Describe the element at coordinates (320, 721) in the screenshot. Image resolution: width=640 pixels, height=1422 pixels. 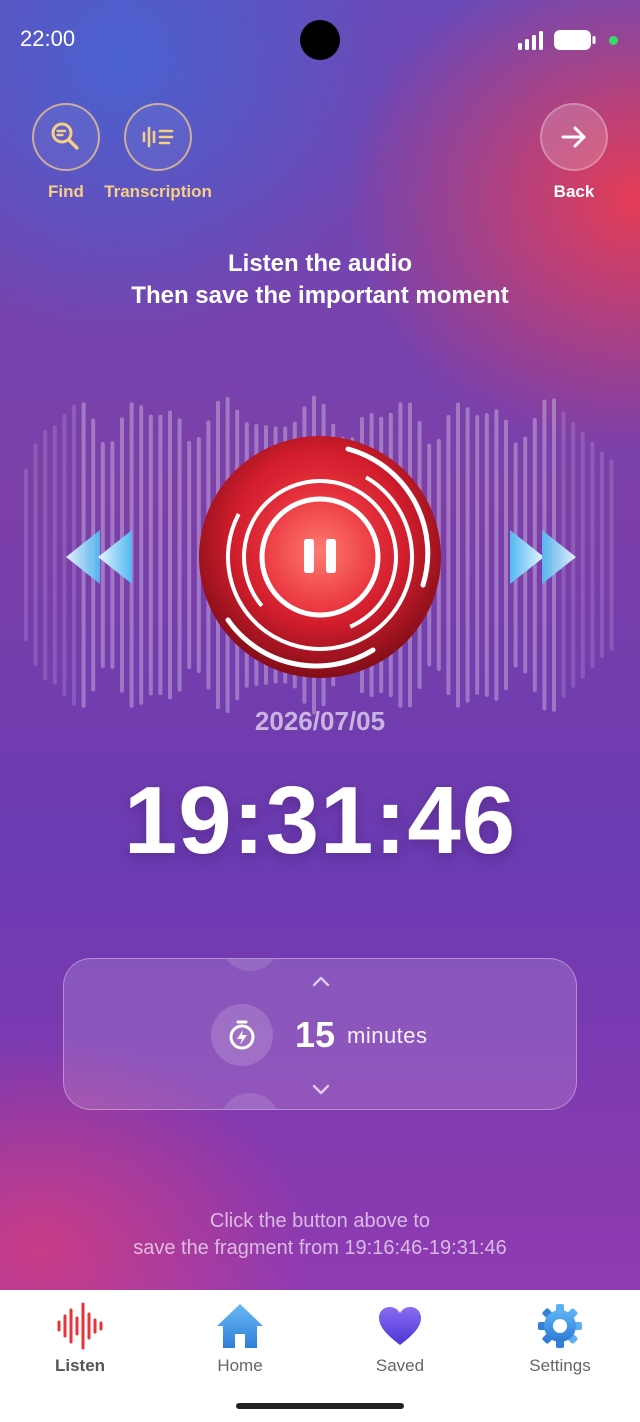
I see `recording-date: 2026/07/05` at that location.